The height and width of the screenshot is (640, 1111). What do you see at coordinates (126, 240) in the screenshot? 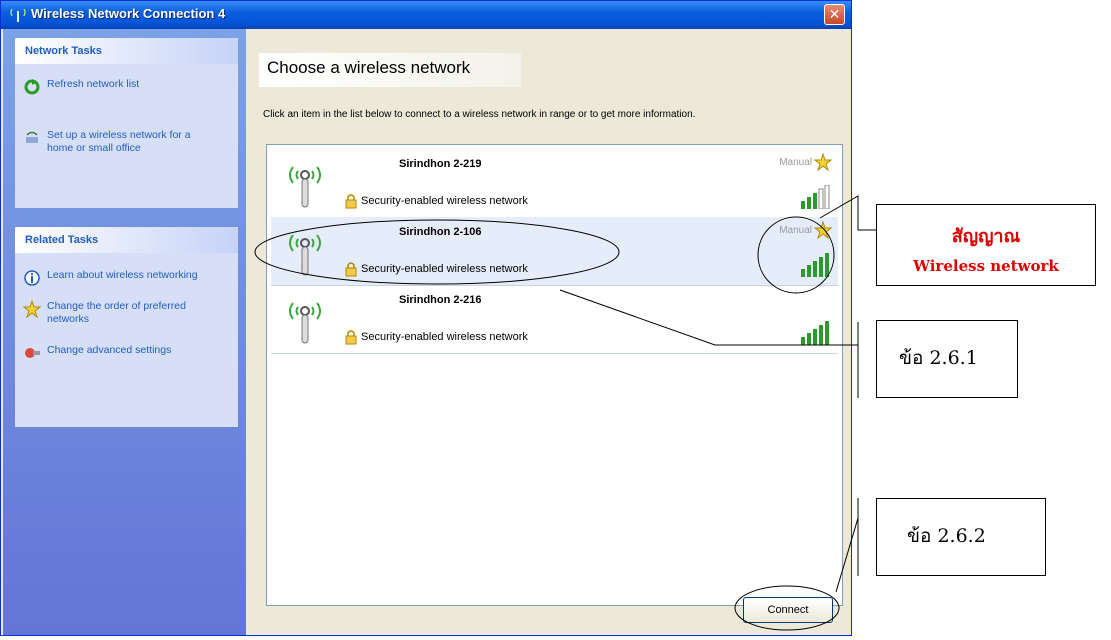
I see `related-tasks-header: Related Tasks` at bounding box center [126, 240].